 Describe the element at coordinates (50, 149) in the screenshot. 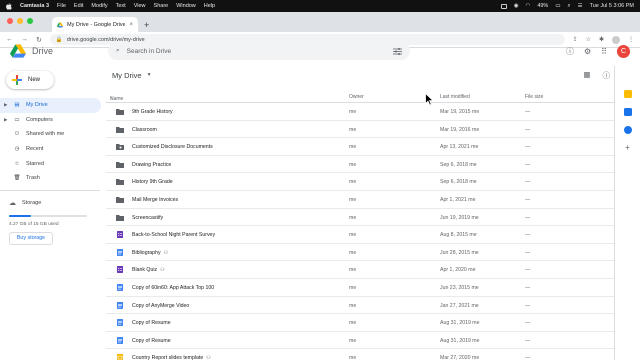

I see `sidebar-item-recent: ◷ Recent` at that location.